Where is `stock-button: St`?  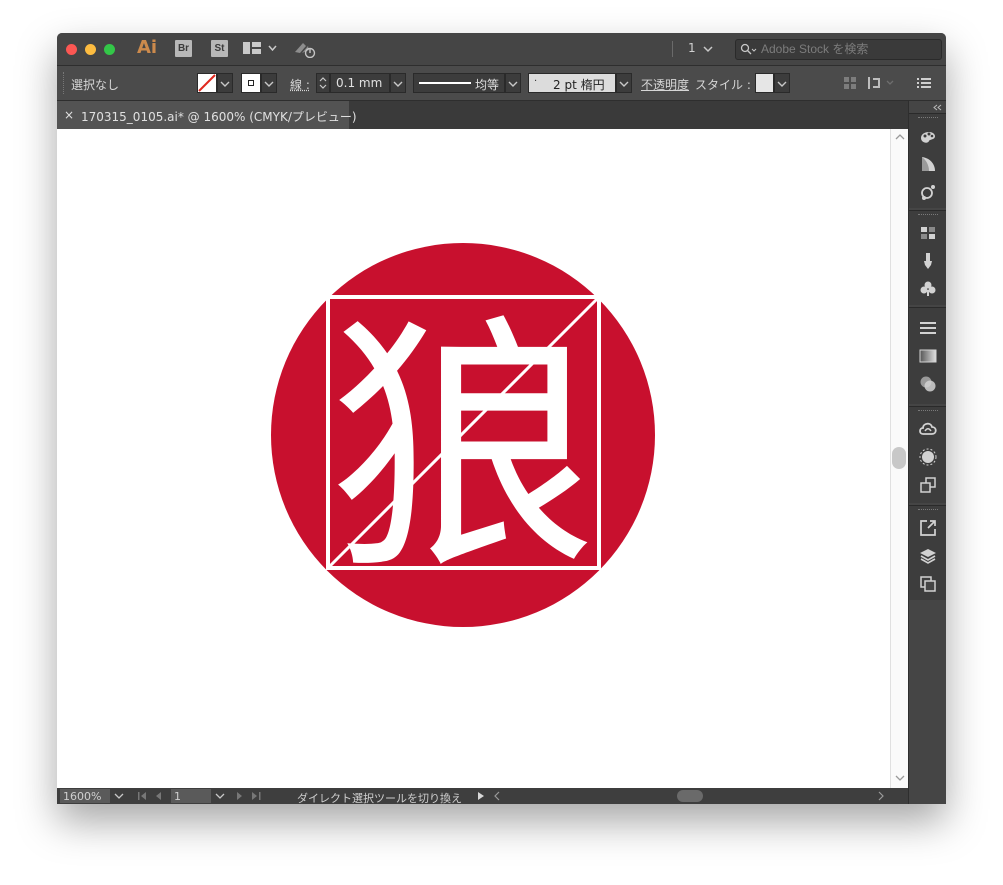 stock-button: St is located at coordinates (219, 48).